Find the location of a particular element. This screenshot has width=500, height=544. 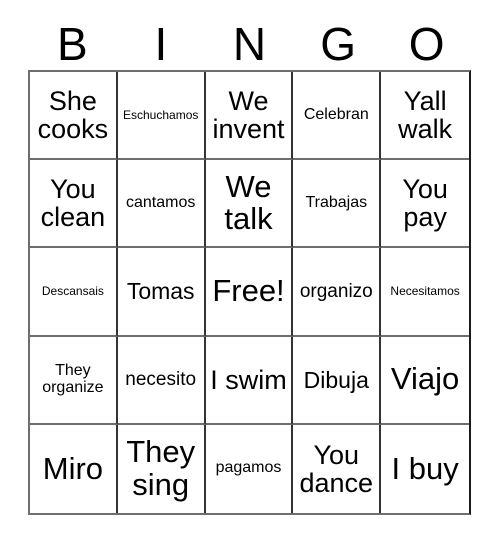

bingo-cell-text: Eschuchamos is located at coordinates (161, 114).